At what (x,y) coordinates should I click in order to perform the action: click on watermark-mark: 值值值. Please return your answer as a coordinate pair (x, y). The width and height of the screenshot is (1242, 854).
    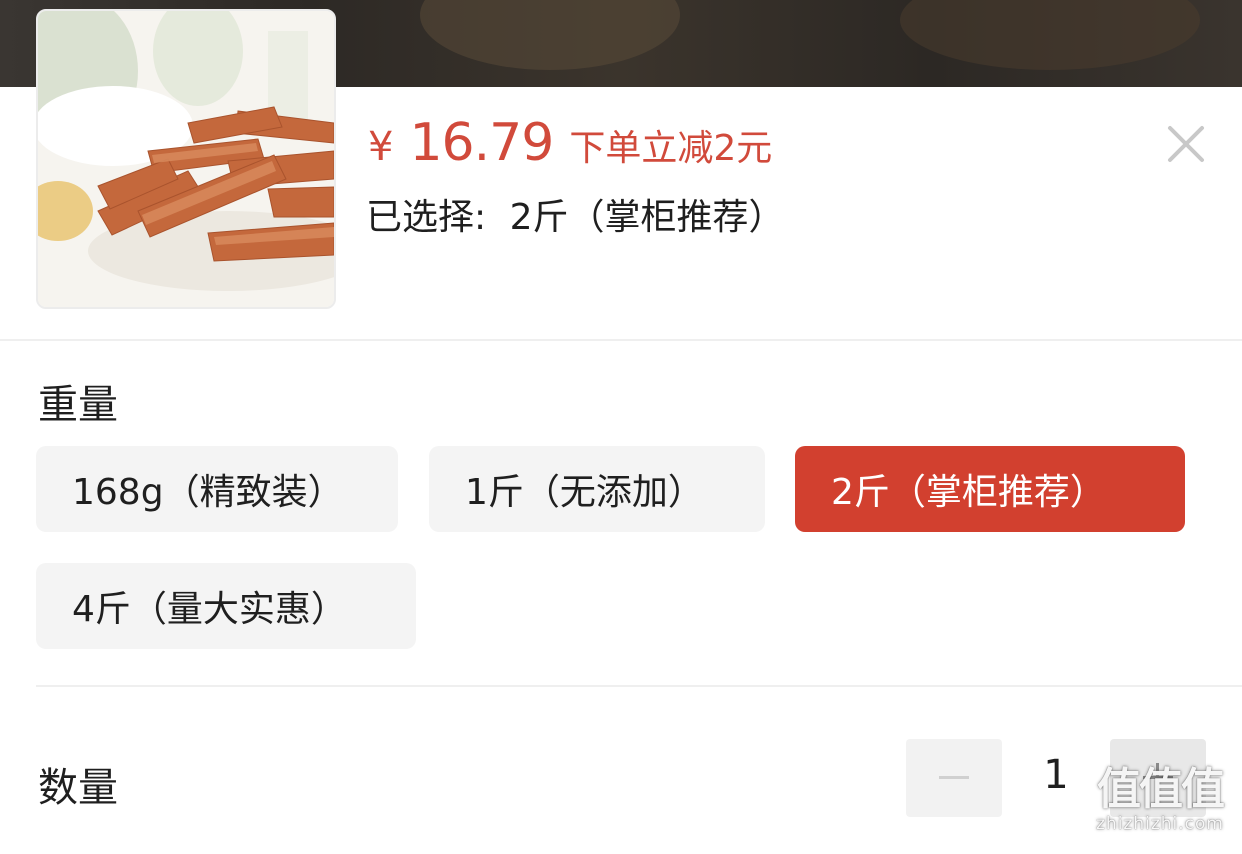
    Looking at the image, I should click on (1161, 789).